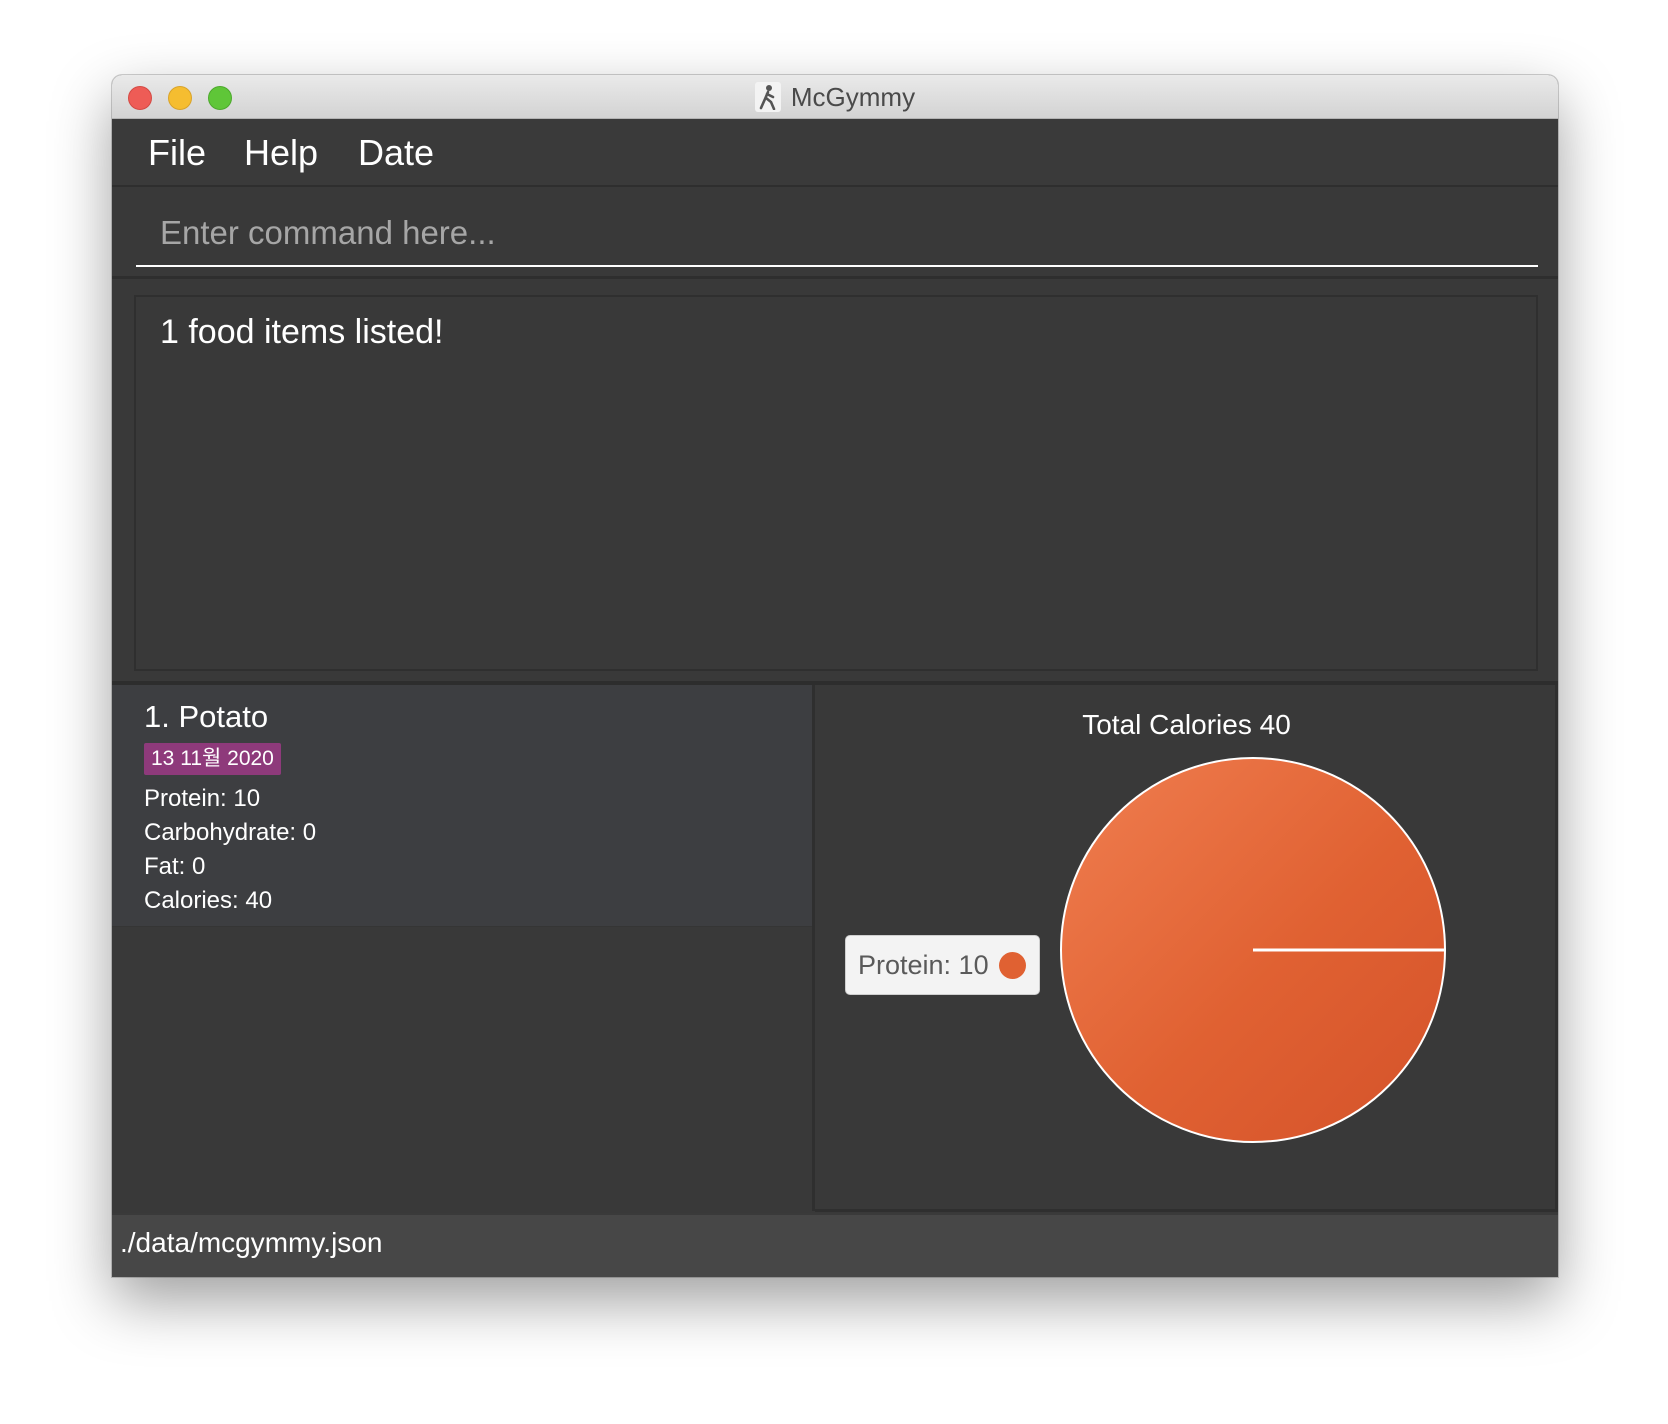 The height and width of the screenshot is (1424, 1668). What do you see at coordinates (835, 153) in the screenshot?
I see `menu-bar: File Help Date` at bounding box center [835, 153].